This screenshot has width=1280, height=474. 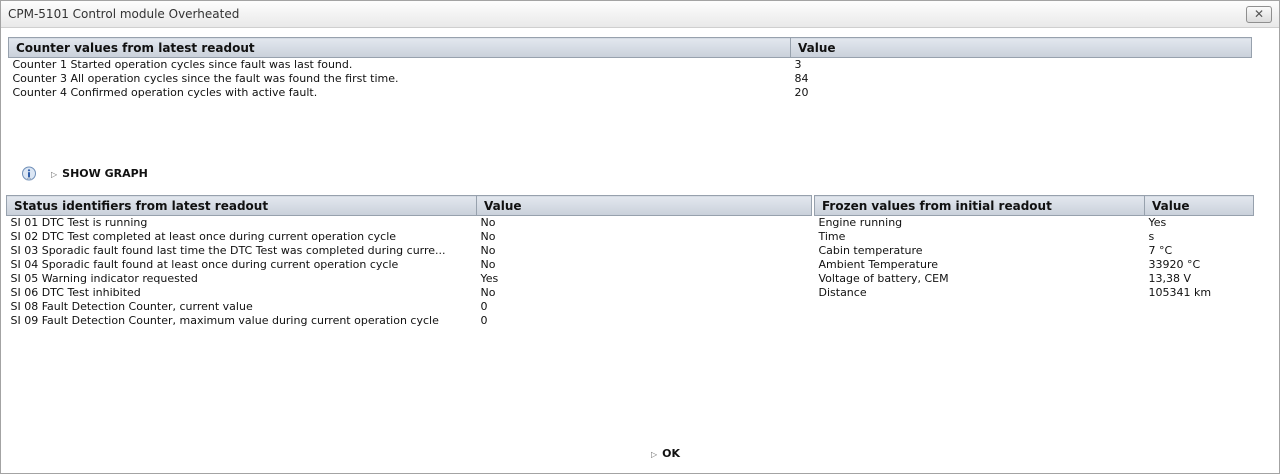 What do you see at coordinates (801, 92) in the screenshot?
I see `counter-value: 20` at bounding box center [801, 92].